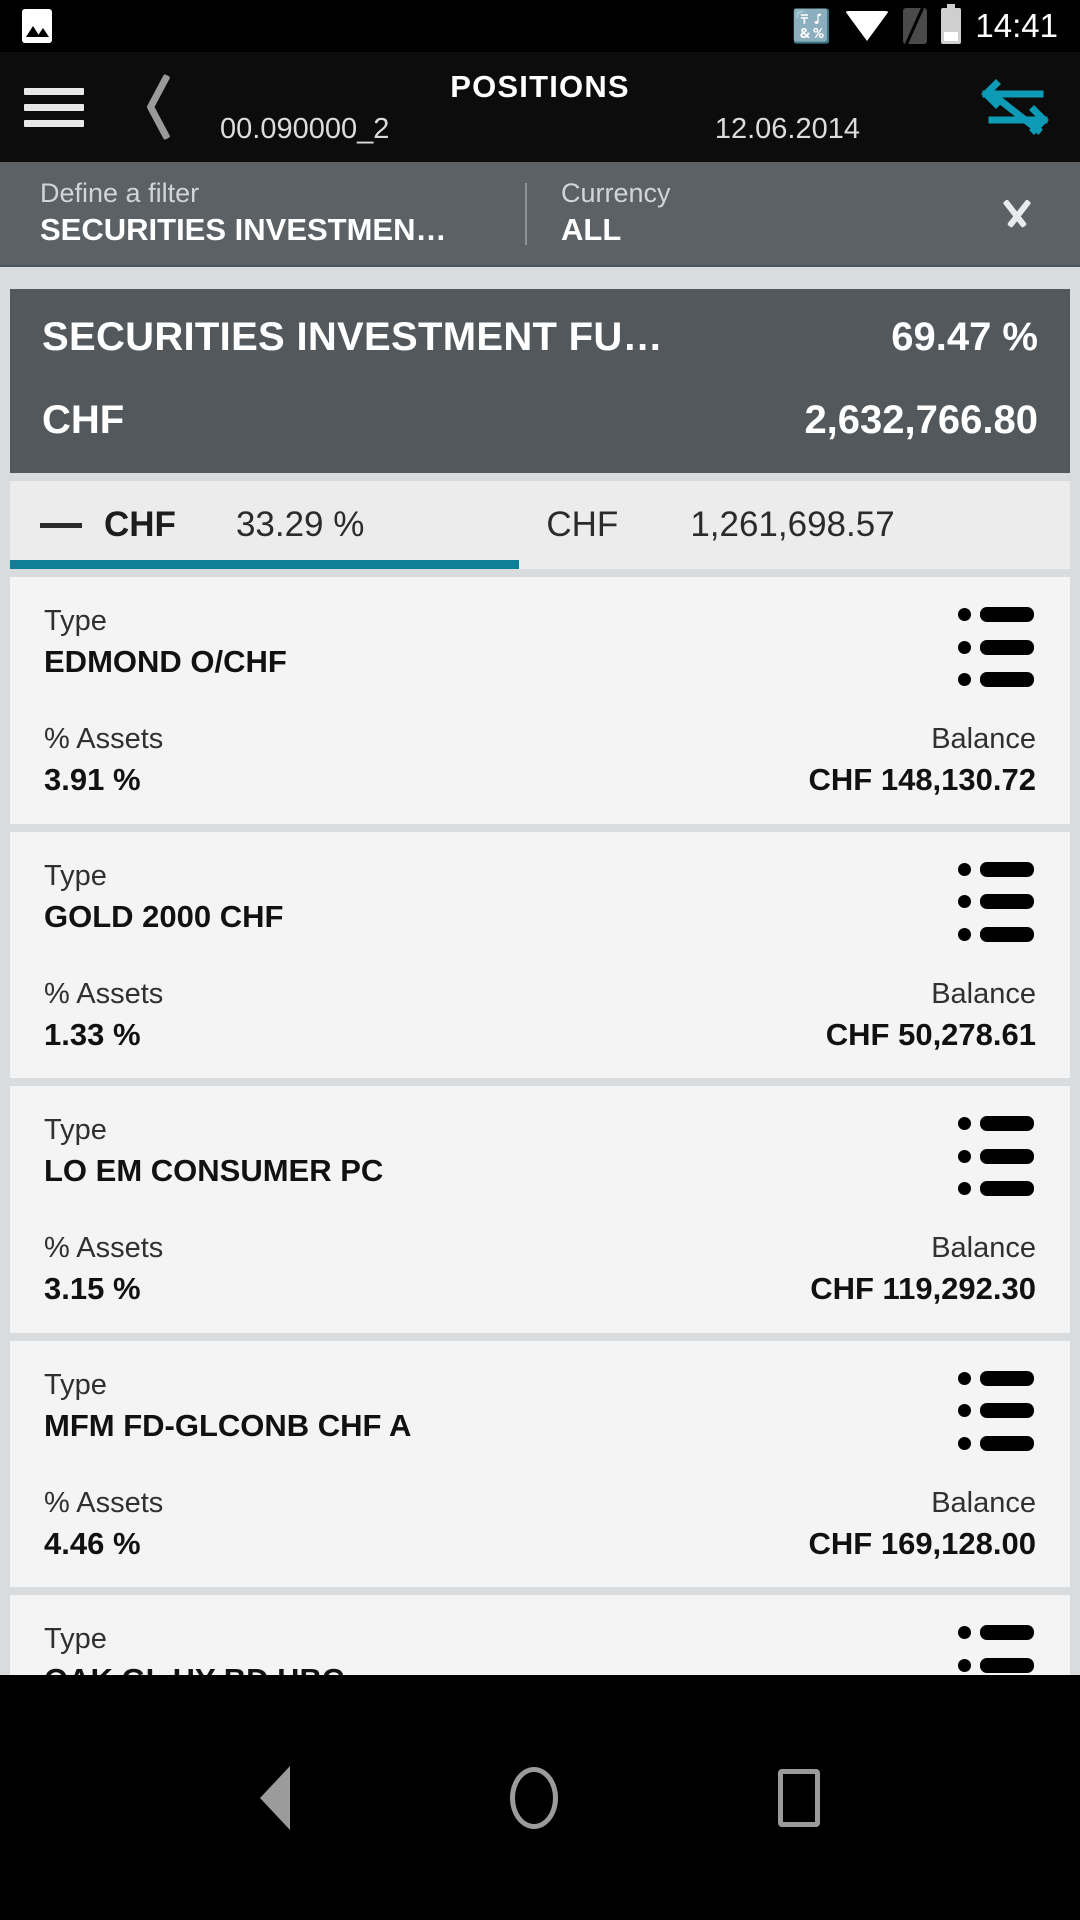 The image size is (1080, 1920). What do you see at coordinates (214, 1171) in the screenshot?
I see `position-name: LO EM CONSUMER PC` at bounding box center [214, 1171].